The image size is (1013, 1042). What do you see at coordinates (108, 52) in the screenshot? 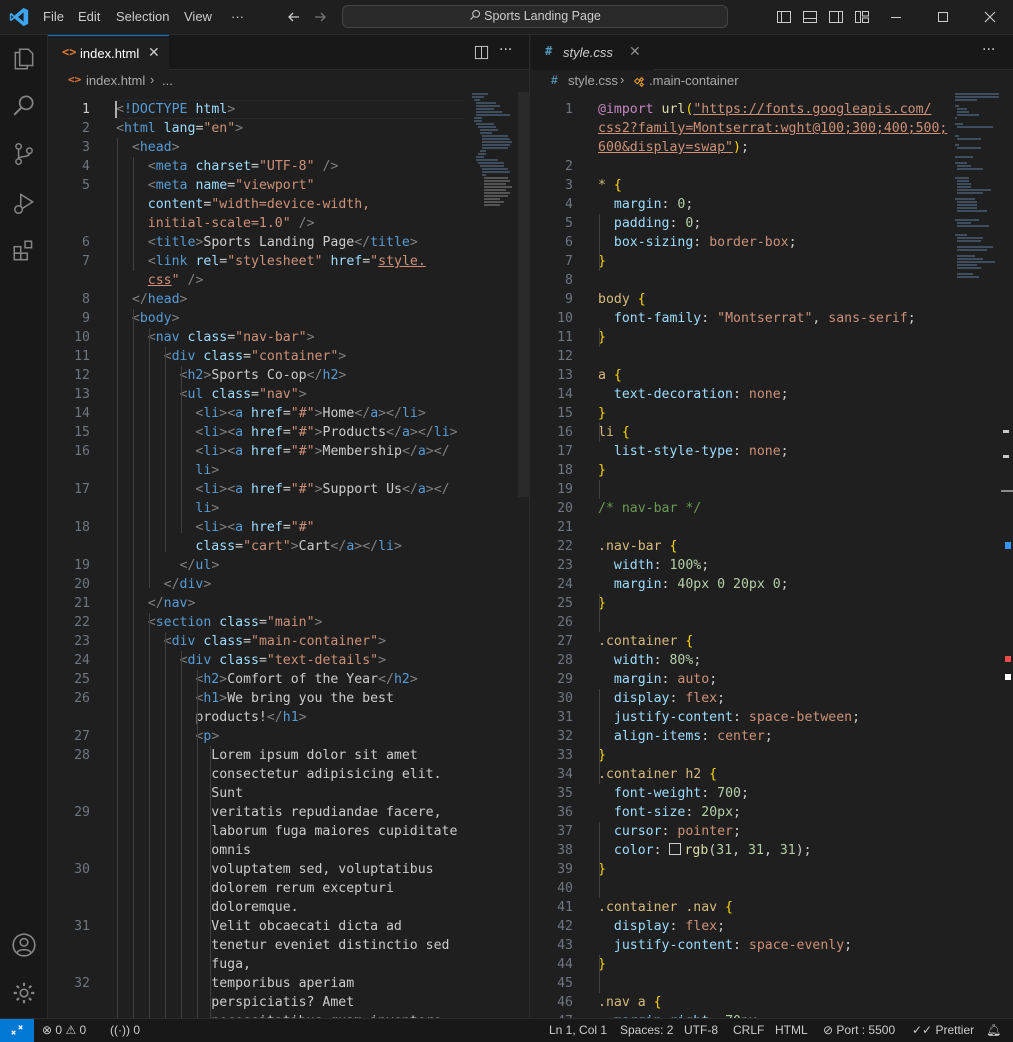
I see `tab-index-html: <> index.html ✕` at bounding box center [108, 52].